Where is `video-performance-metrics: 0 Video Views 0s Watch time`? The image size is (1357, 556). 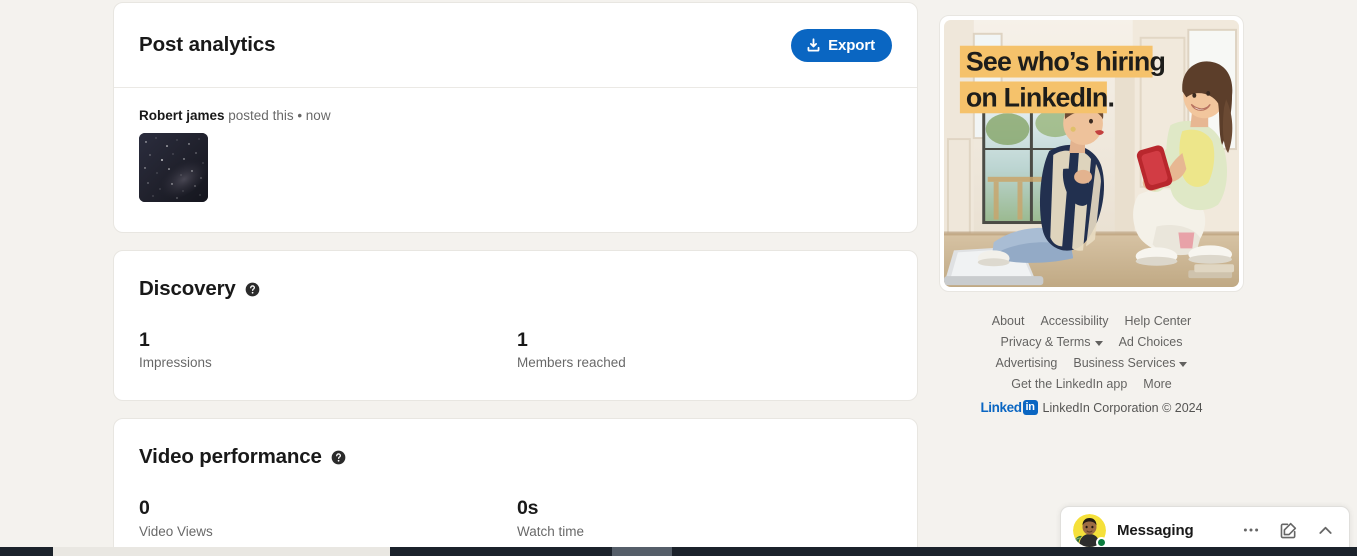
video-performance-metrics: 0 Video Views 0s Watch time is located at coordinates (515, 517).